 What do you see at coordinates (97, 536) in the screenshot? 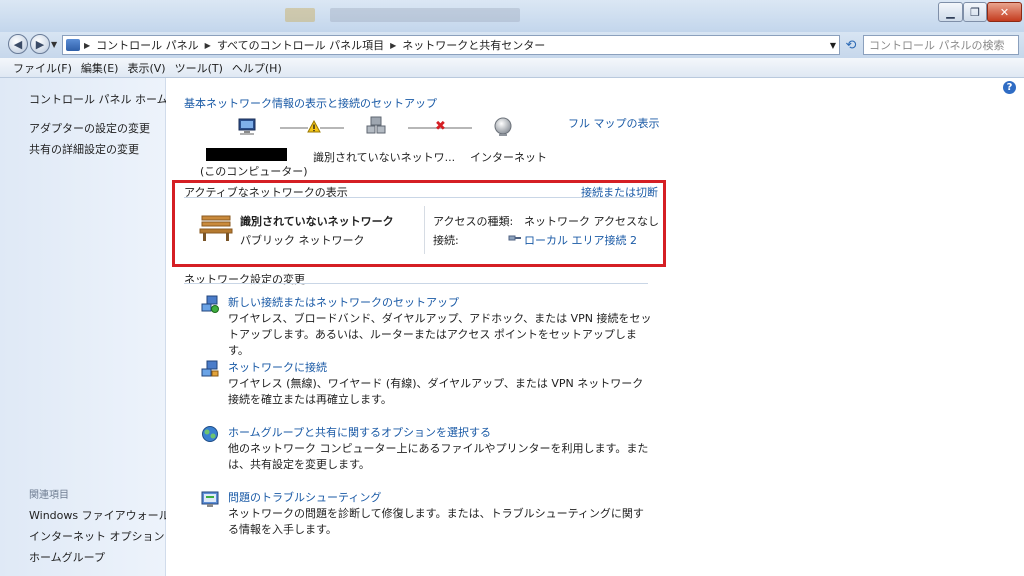
I see `sidebar-item-internet-options: インターネット オプション` at bounding box center [97, 536].